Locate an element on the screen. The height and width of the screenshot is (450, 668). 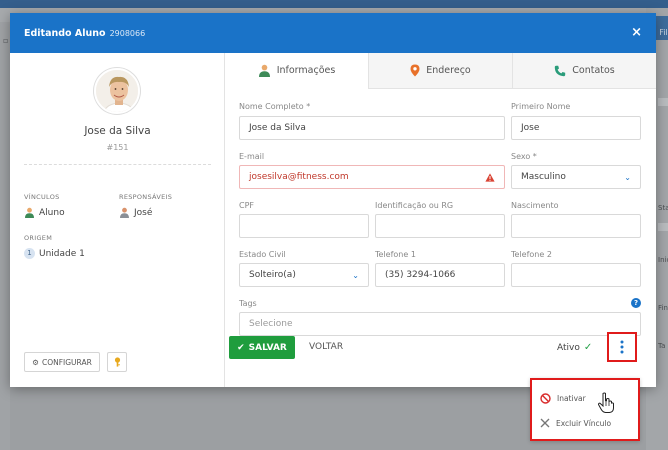
modal-tabs: Informações Endereço Contatos is located at coordinates (440, 71).